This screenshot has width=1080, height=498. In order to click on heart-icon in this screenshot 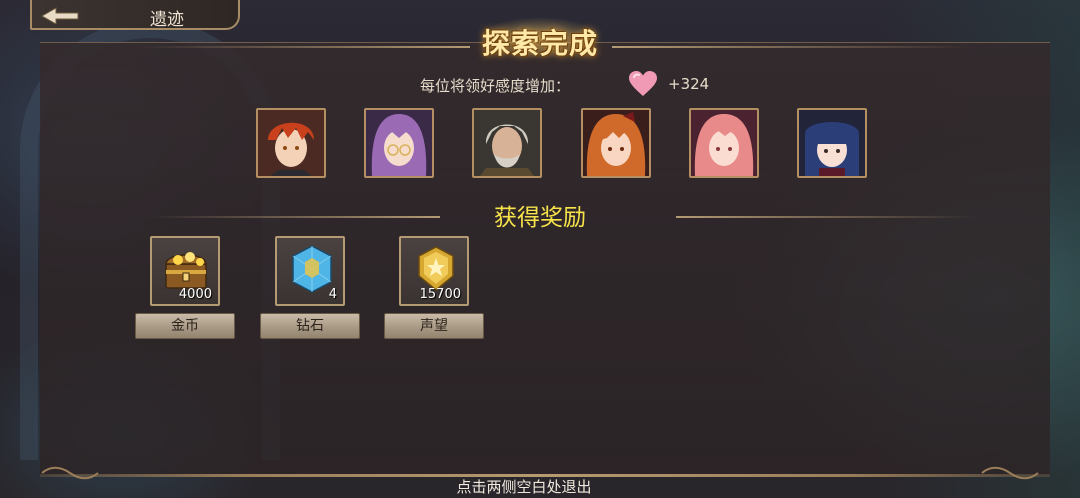, I will do `click(643, 83)`.